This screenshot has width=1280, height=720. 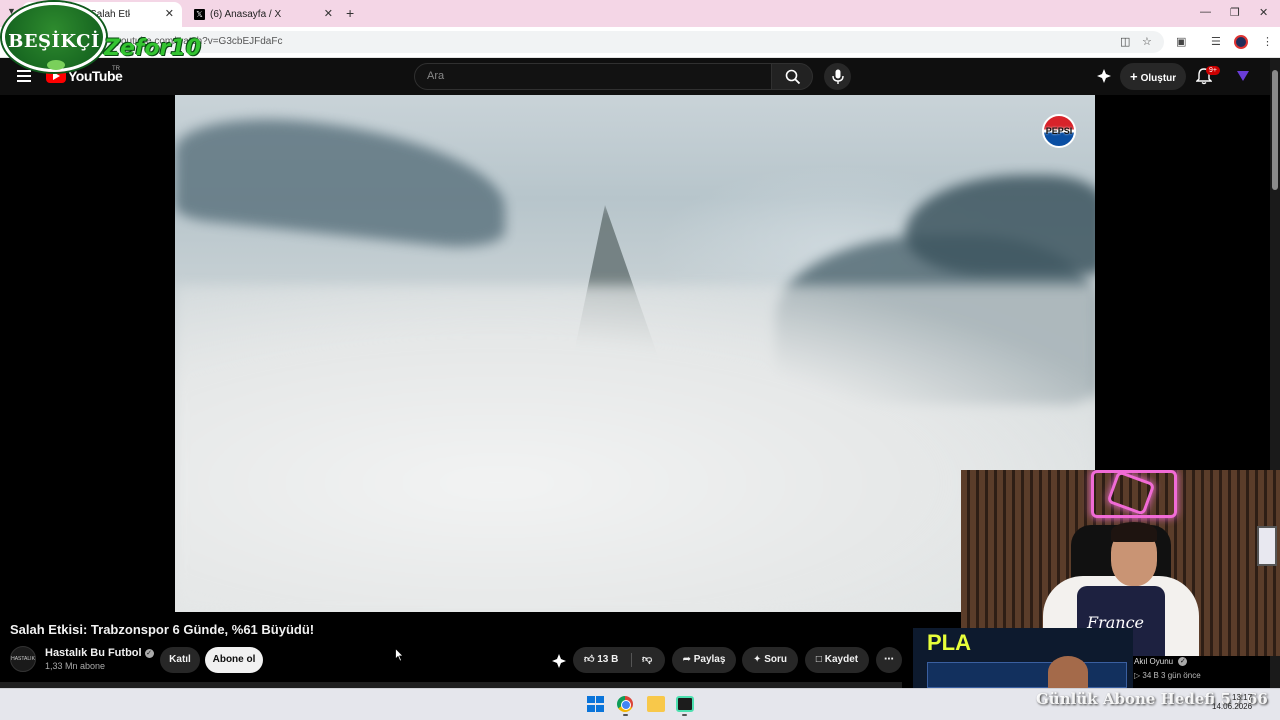 I want to click on thumbs-down-icon: 👎︎, so click(x=647, y=659).